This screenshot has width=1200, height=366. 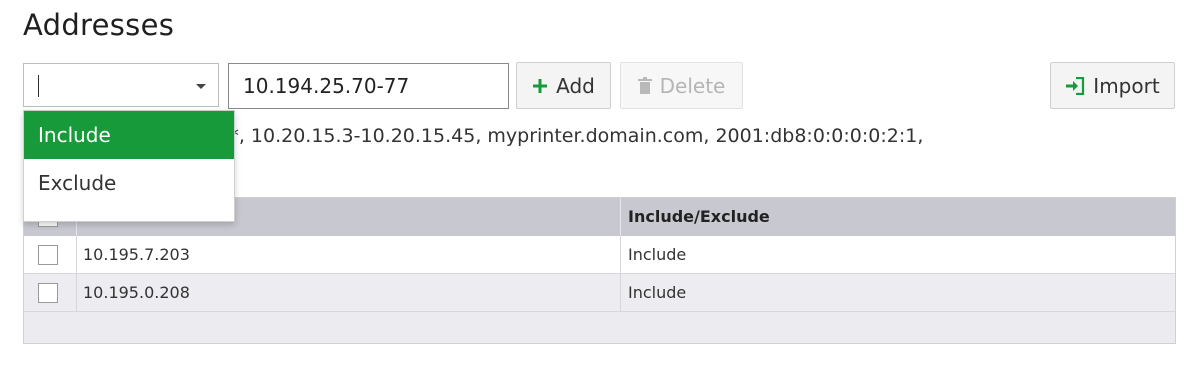 I want to click on plus-icon, so click(x=540, y=86).